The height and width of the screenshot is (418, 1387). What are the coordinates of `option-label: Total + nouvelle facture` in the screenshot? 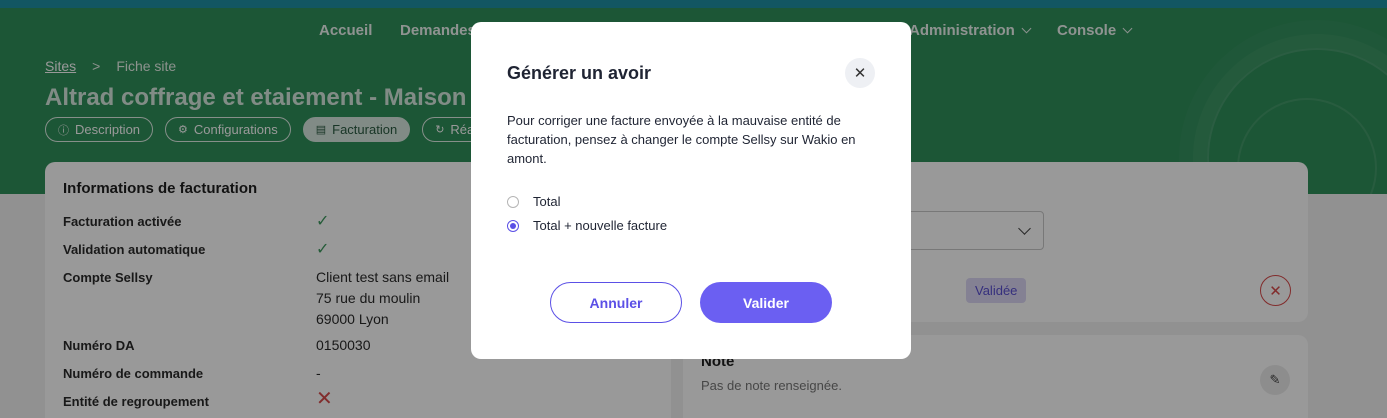 It's located at (600, 225).